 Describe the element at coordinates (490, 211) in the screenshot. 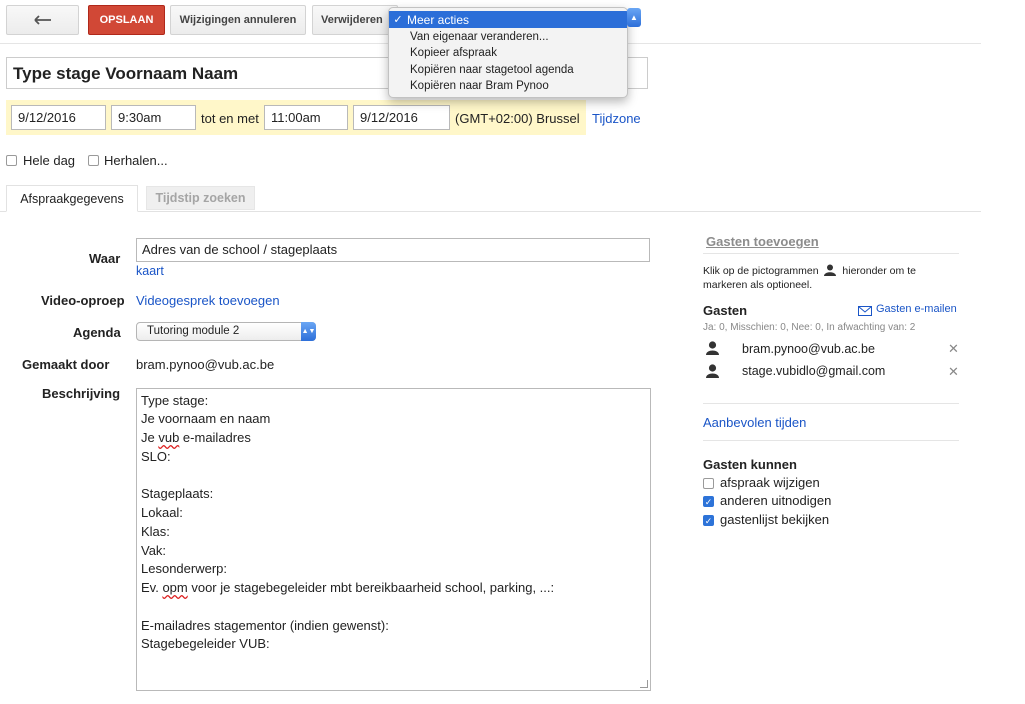

I see `tab-divider` at that location.